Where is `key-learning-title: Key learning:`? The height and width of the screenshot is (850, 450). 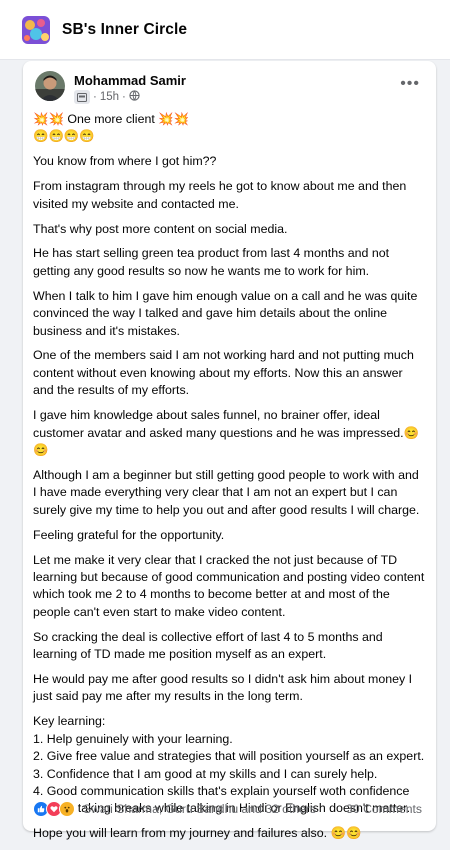 key-learning-title: Key learning: is located at coordinates (69, 721).